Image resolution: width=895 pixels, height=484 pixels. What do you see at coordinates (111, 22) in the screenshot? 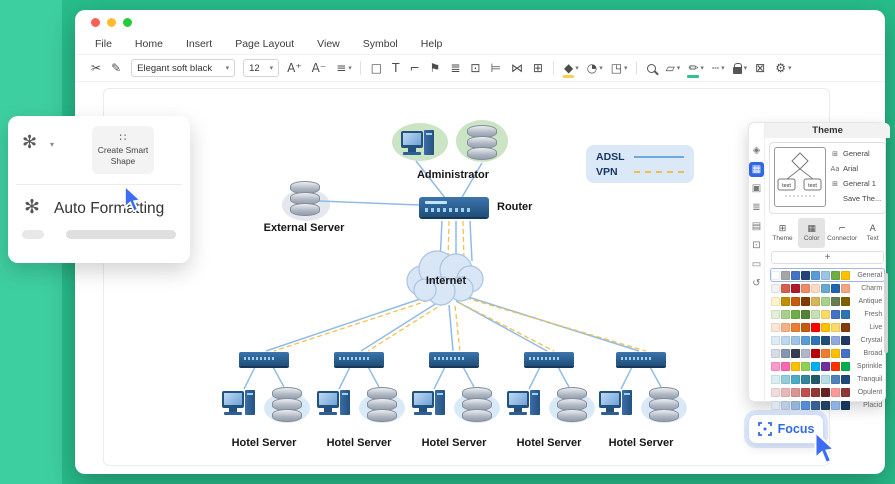
I see `minimize-window-button` at bounding box center [111, 22].